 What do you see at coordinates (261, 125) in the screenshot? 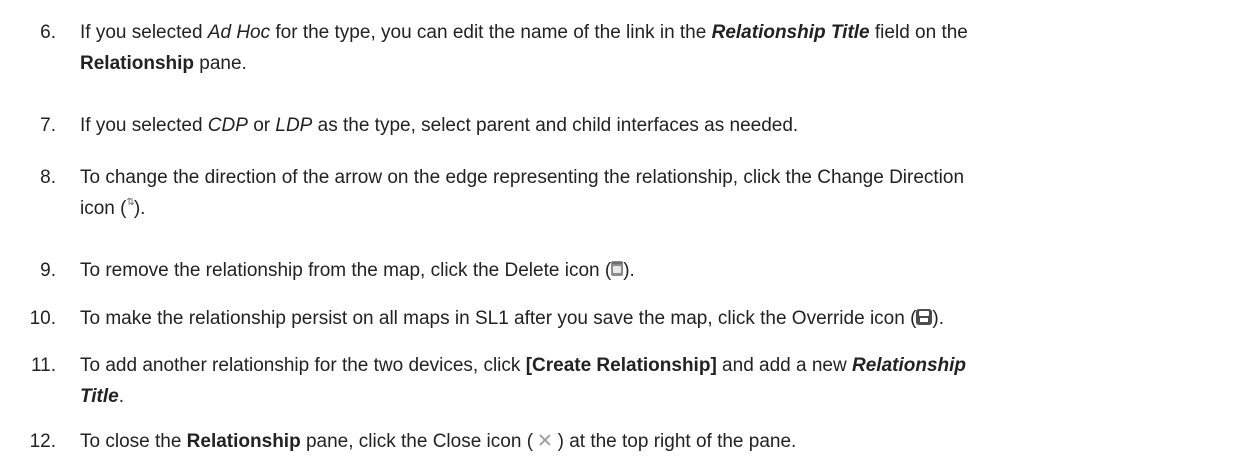
I see `text-run: or` at bounding box center [261, 125].